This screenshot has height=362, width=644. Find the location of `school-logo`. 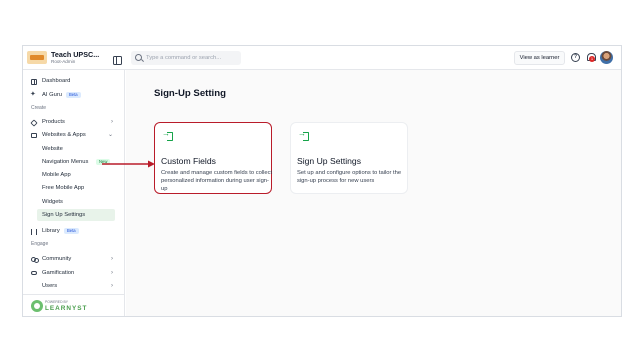

school-logo is located at coordinates (37, 57).